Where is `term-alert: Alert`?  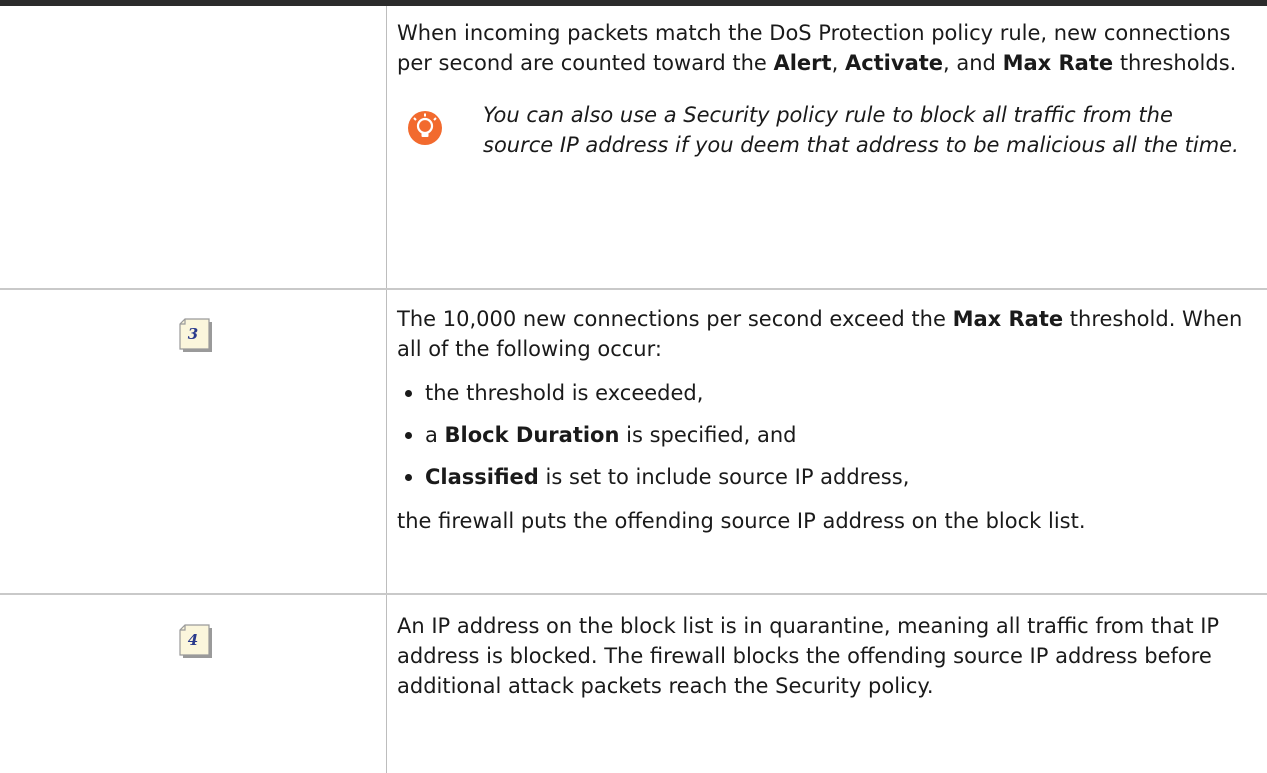
term-alert: Alert is located at coordinates (802, 63).